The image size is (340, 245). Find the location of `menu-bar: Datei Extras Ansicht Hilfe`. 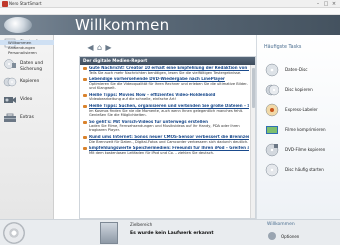

menu-bar: Datei Extras Ansicht Hilfe is located at coordinates (170, 16).